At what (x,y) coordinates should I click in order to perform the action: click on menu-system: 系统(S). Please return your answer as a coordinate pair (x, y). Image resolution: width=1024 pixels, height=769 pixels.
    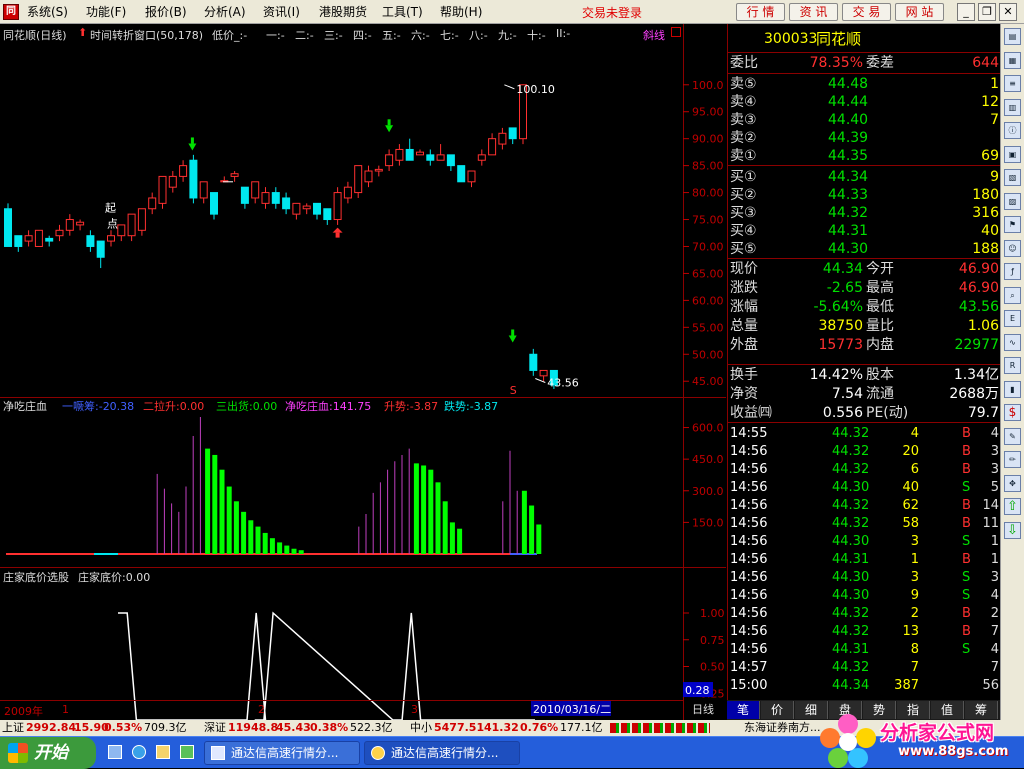
    Looking at the image, I should click on (47, 12).